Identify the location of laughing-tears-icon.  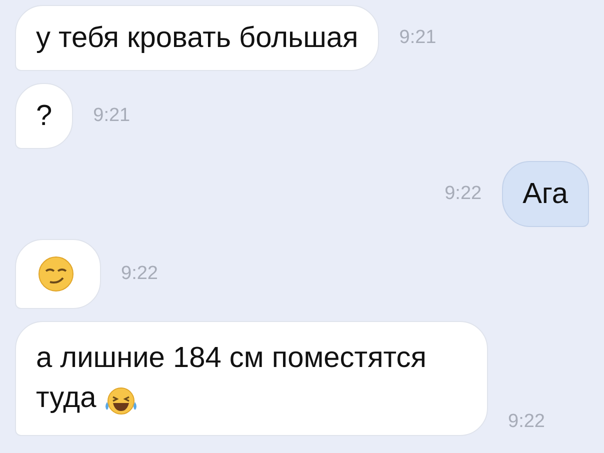
(121, 401).